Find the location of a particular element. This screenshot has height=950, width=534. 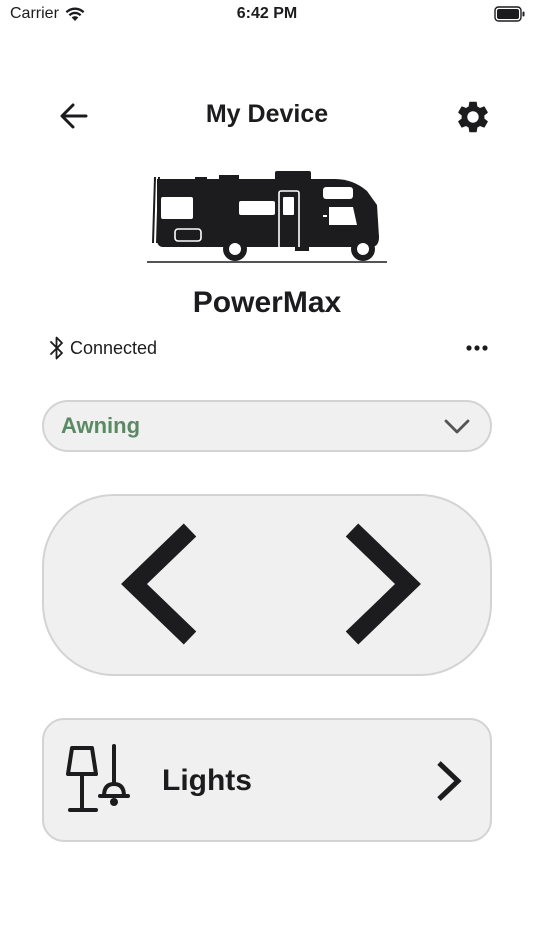

retract-button is located at coordinates (169, 584).